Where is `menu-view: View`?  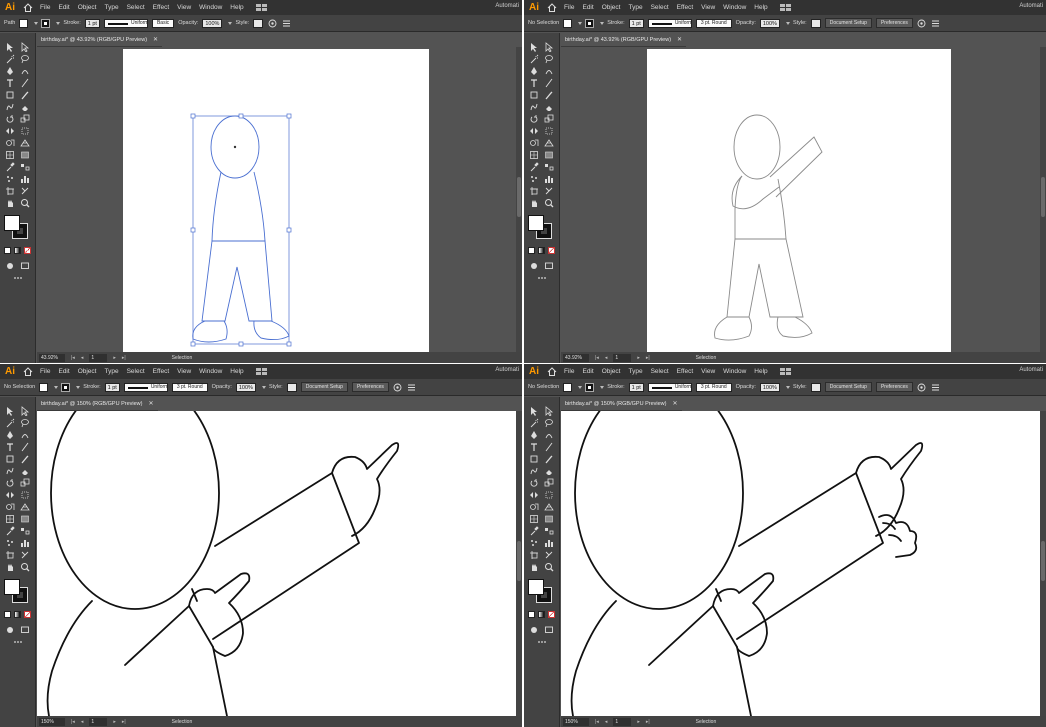
menu-view: View is located at coordinates (708, 371).